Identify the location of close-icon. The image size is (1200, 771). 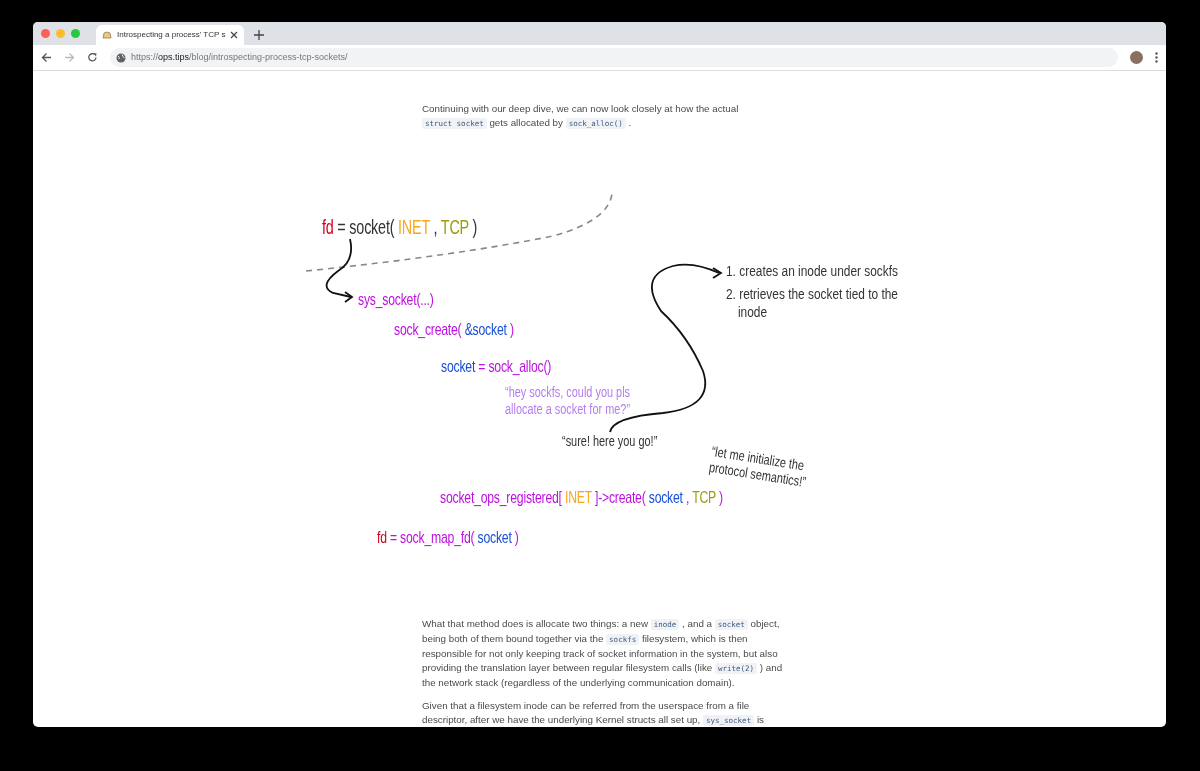
(234, 35).